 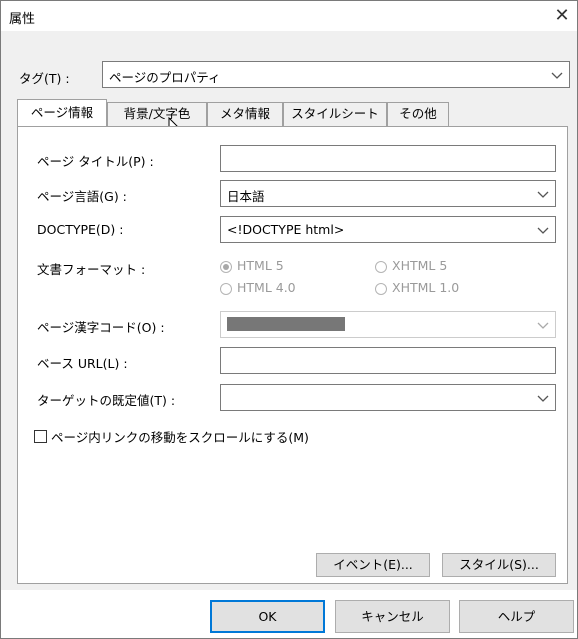 I want to click on doctype-value: <!DOCTYPE html>, so click(x=286, y=229).